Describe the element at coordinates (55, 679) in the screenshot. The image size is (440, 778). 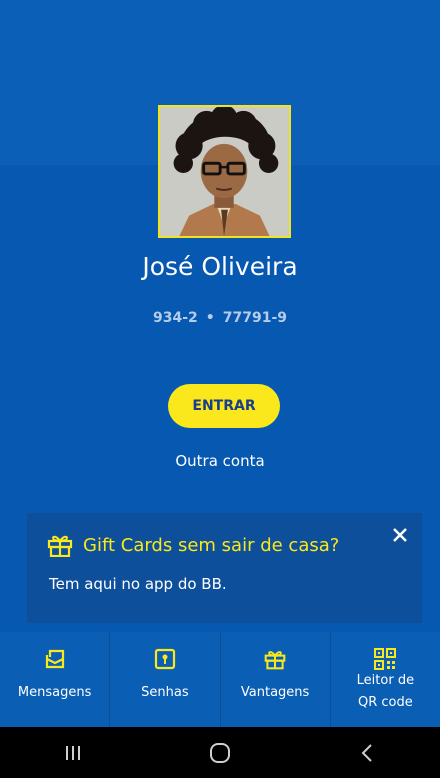
I see `nav-item-mensagens: Mensagens` at that location.